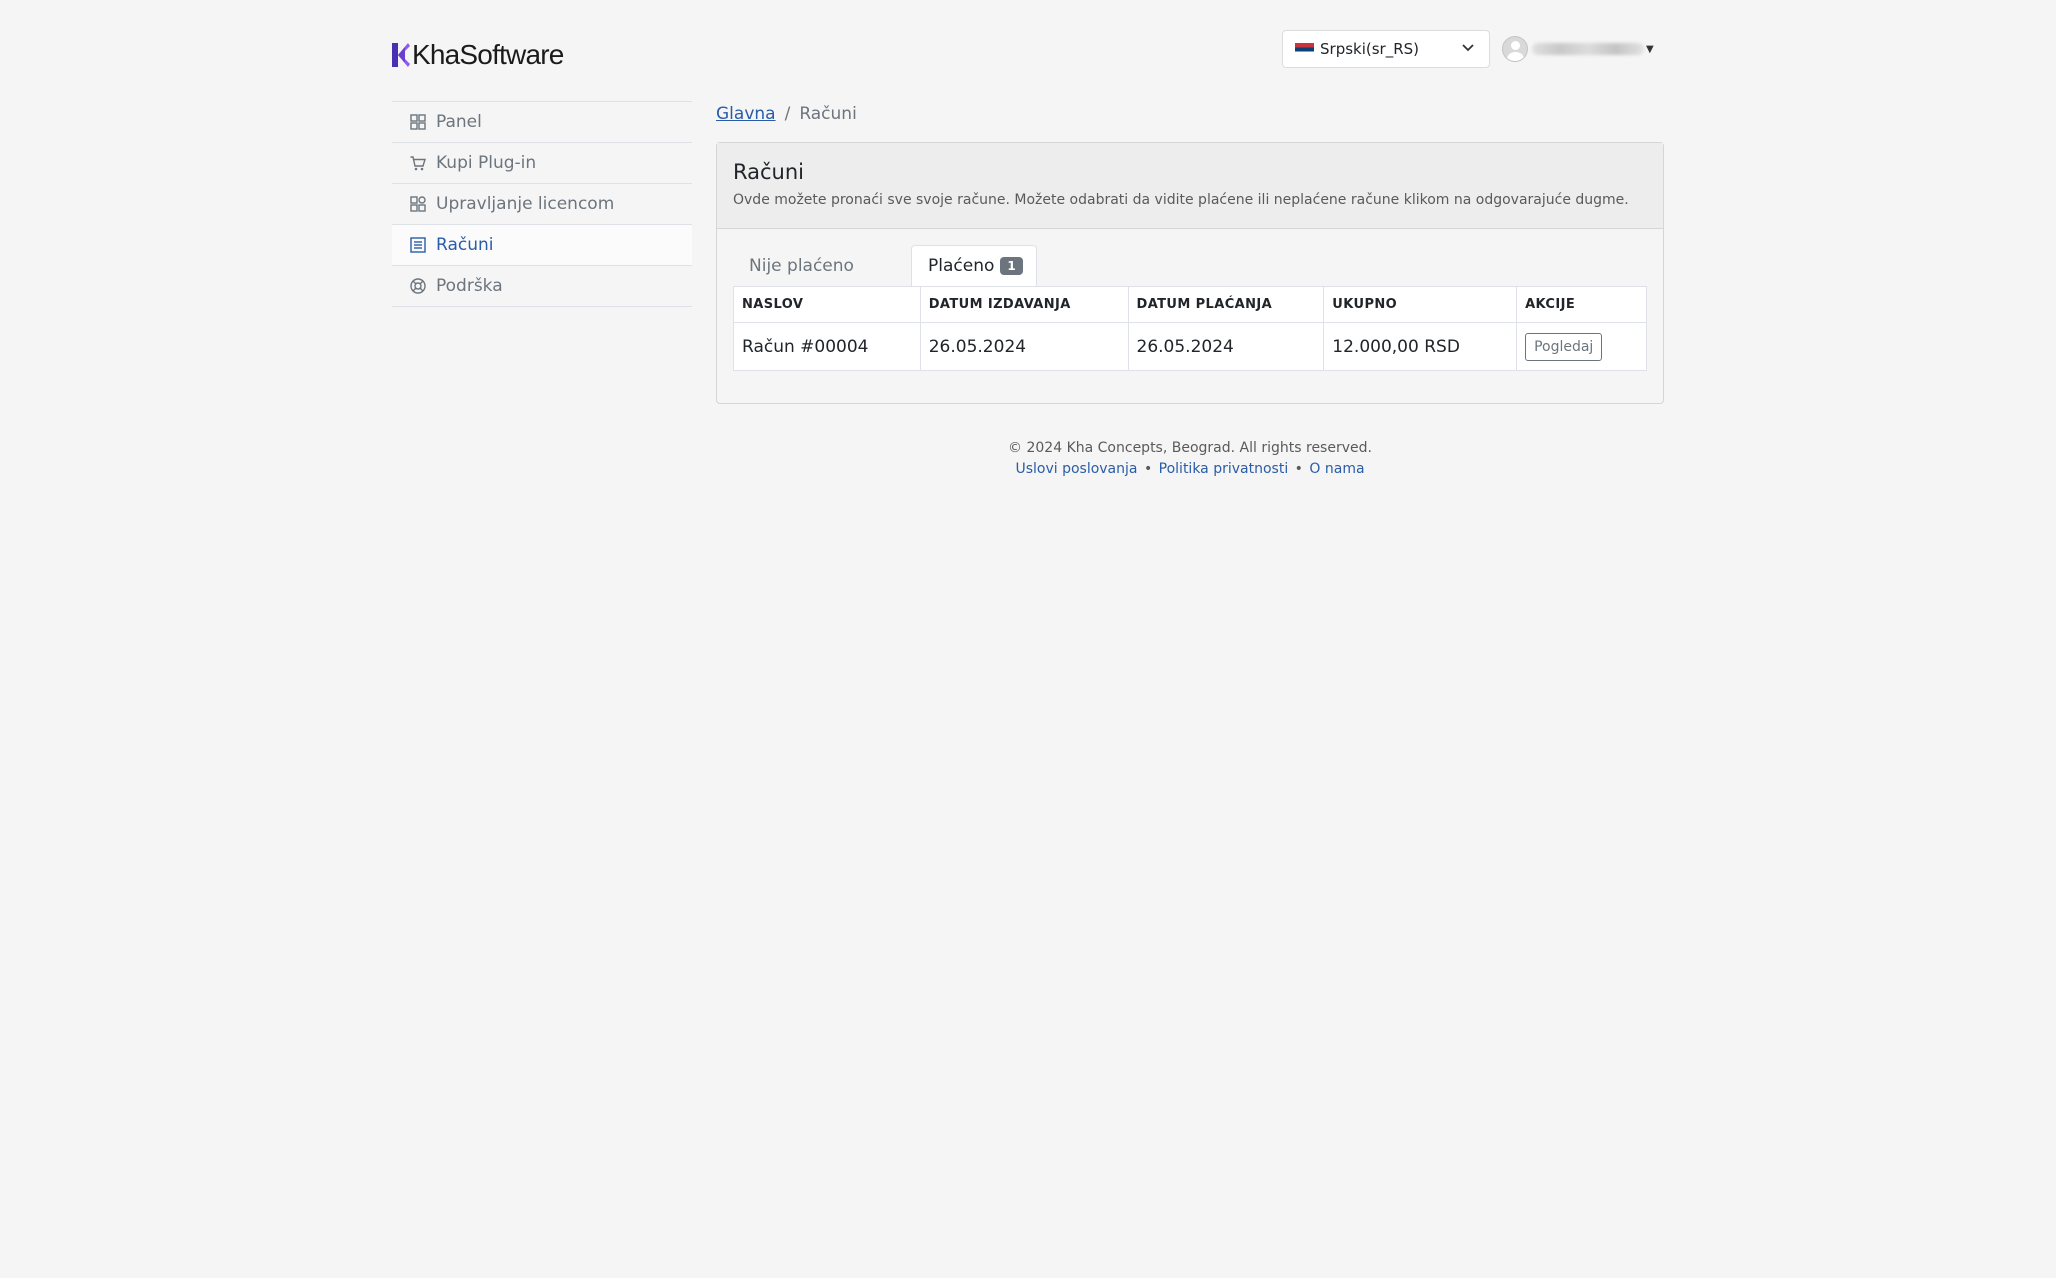 The image size is (2056, 1278). Describe the element at coordinates (1028, 51) in the screenshot. I see `top-header: KhaSoftware Srpski(sr_RS) ▼` at that location.